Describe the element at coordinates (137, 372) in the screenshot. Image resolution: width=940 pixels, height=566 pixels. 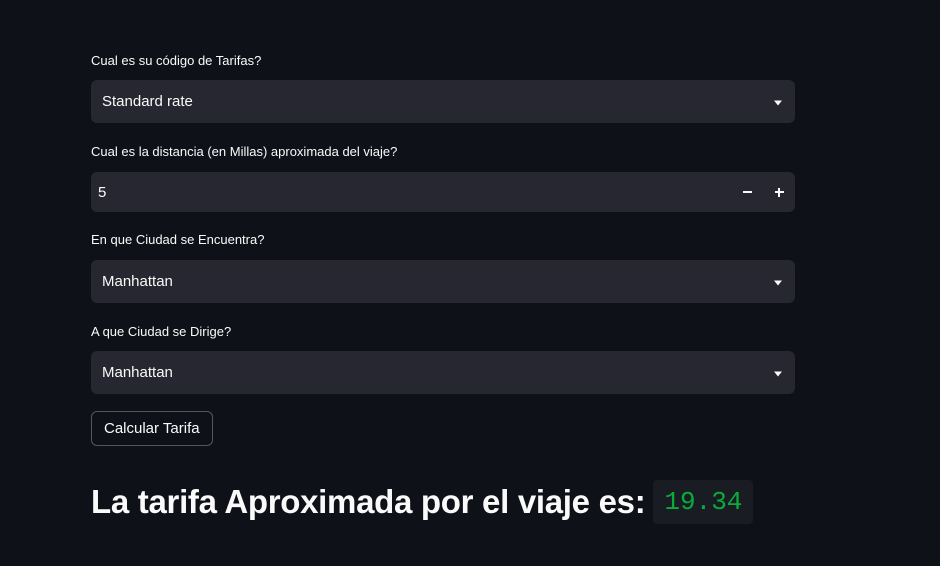
I see `destination-city-value: Manhattan` at that location.